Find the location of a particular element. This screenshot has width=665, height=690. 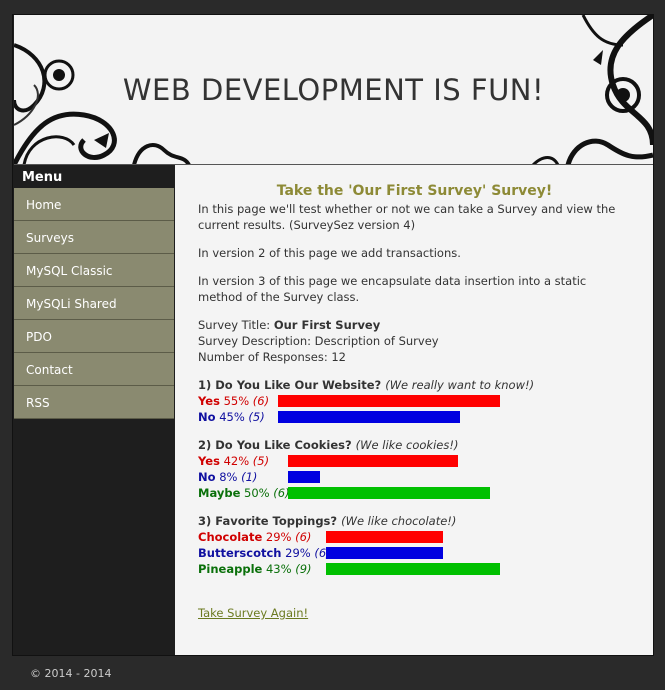

question-text: 3) Favorite Toppings? is located at coordinates (268, 521).